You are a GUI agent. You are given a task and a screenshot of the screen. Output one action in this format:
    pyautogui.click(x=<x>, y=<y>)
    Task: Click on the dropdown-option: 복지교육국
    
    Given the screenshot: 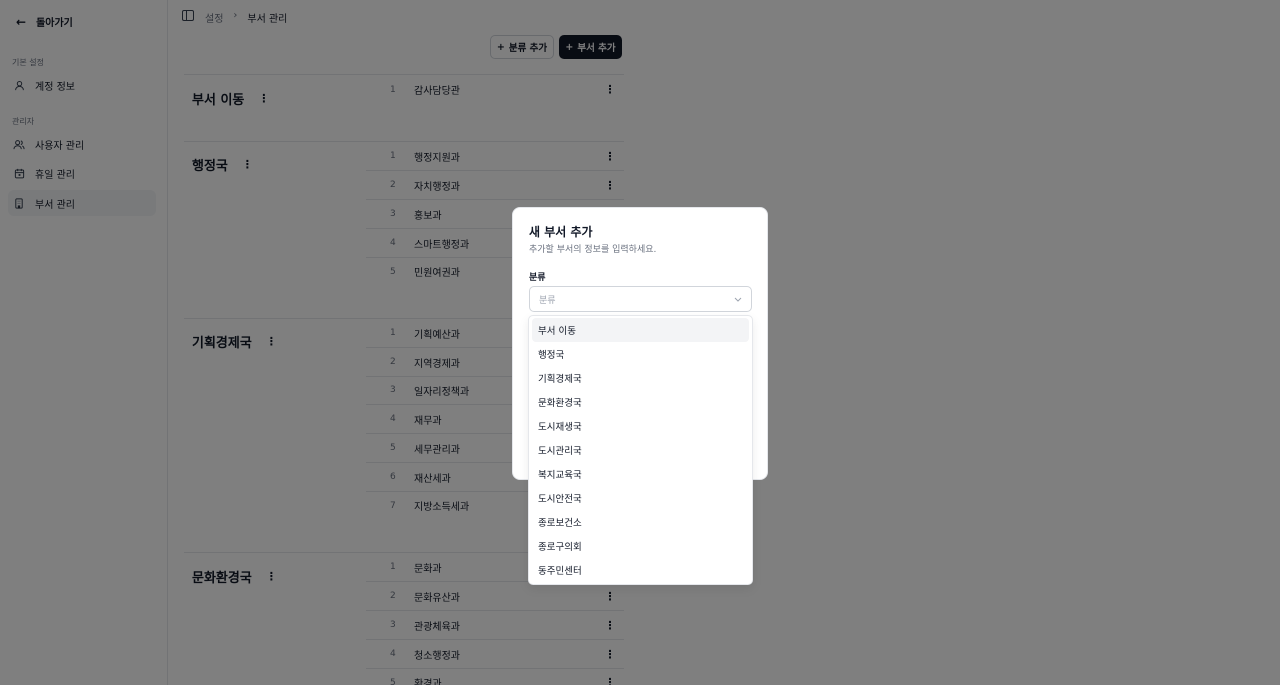 What is the action you would take?
    pyautogui.click(x=640, y=474)
    